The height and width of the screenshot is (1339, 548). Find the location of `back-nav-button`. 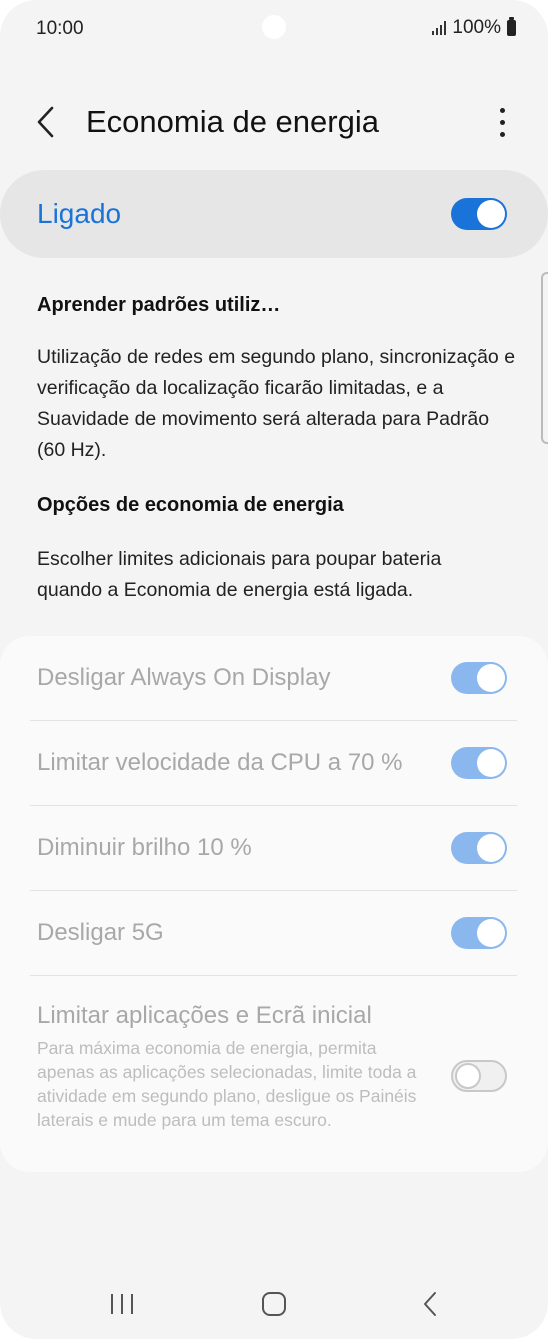

back-nav-button is located at coordinates (430, 1304).